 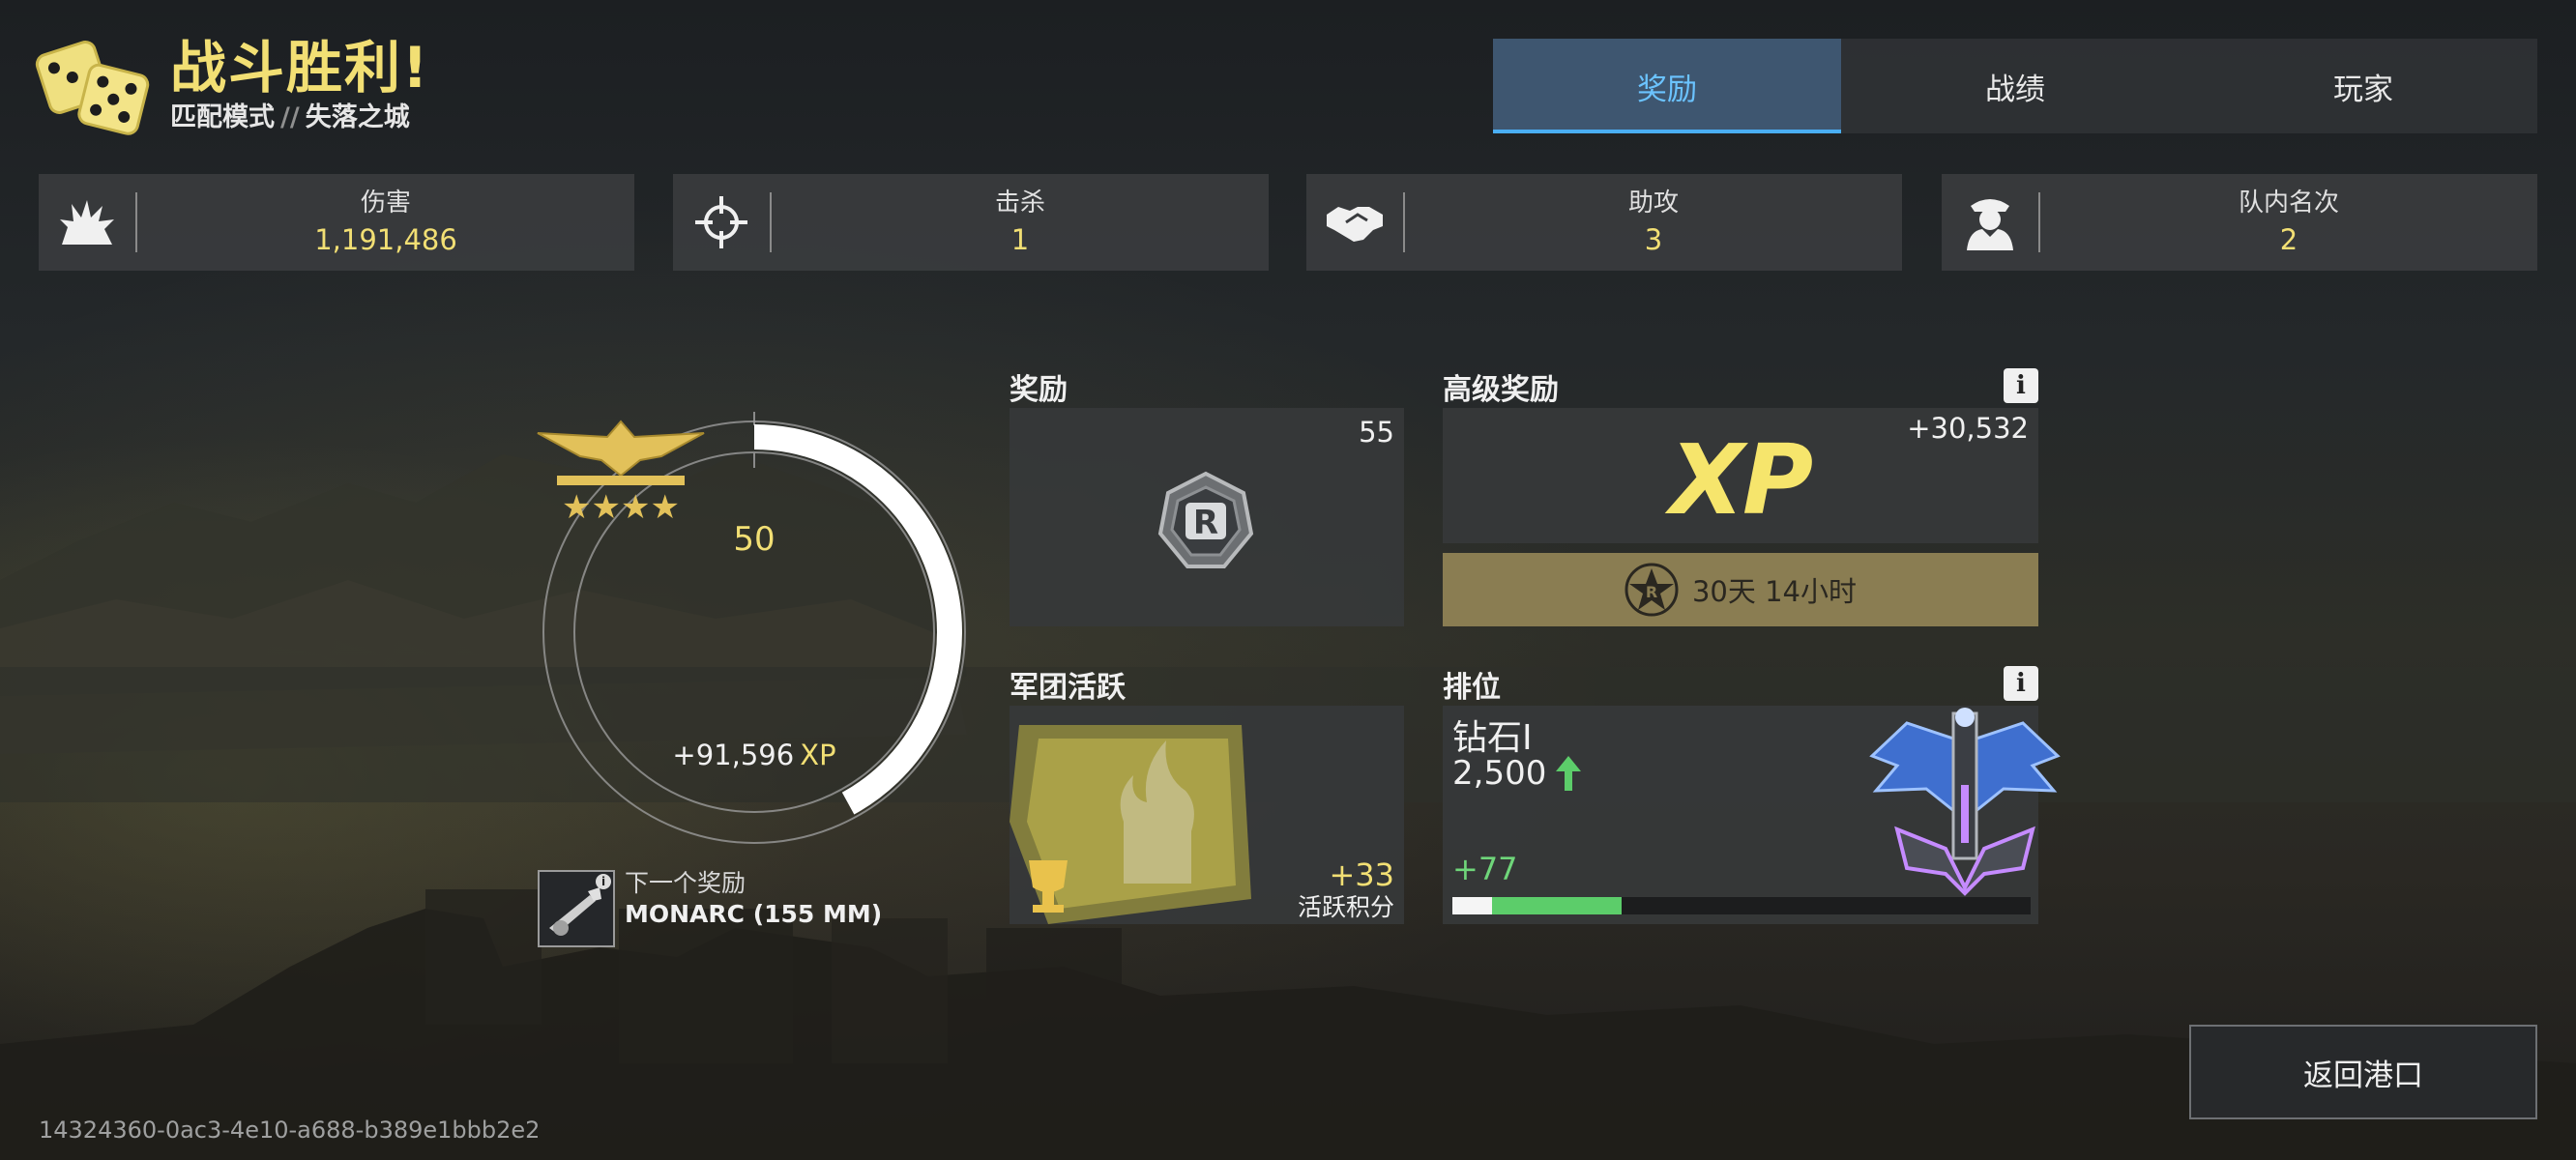 I want to click on crosshair-icon, so click(x=721, y=222).